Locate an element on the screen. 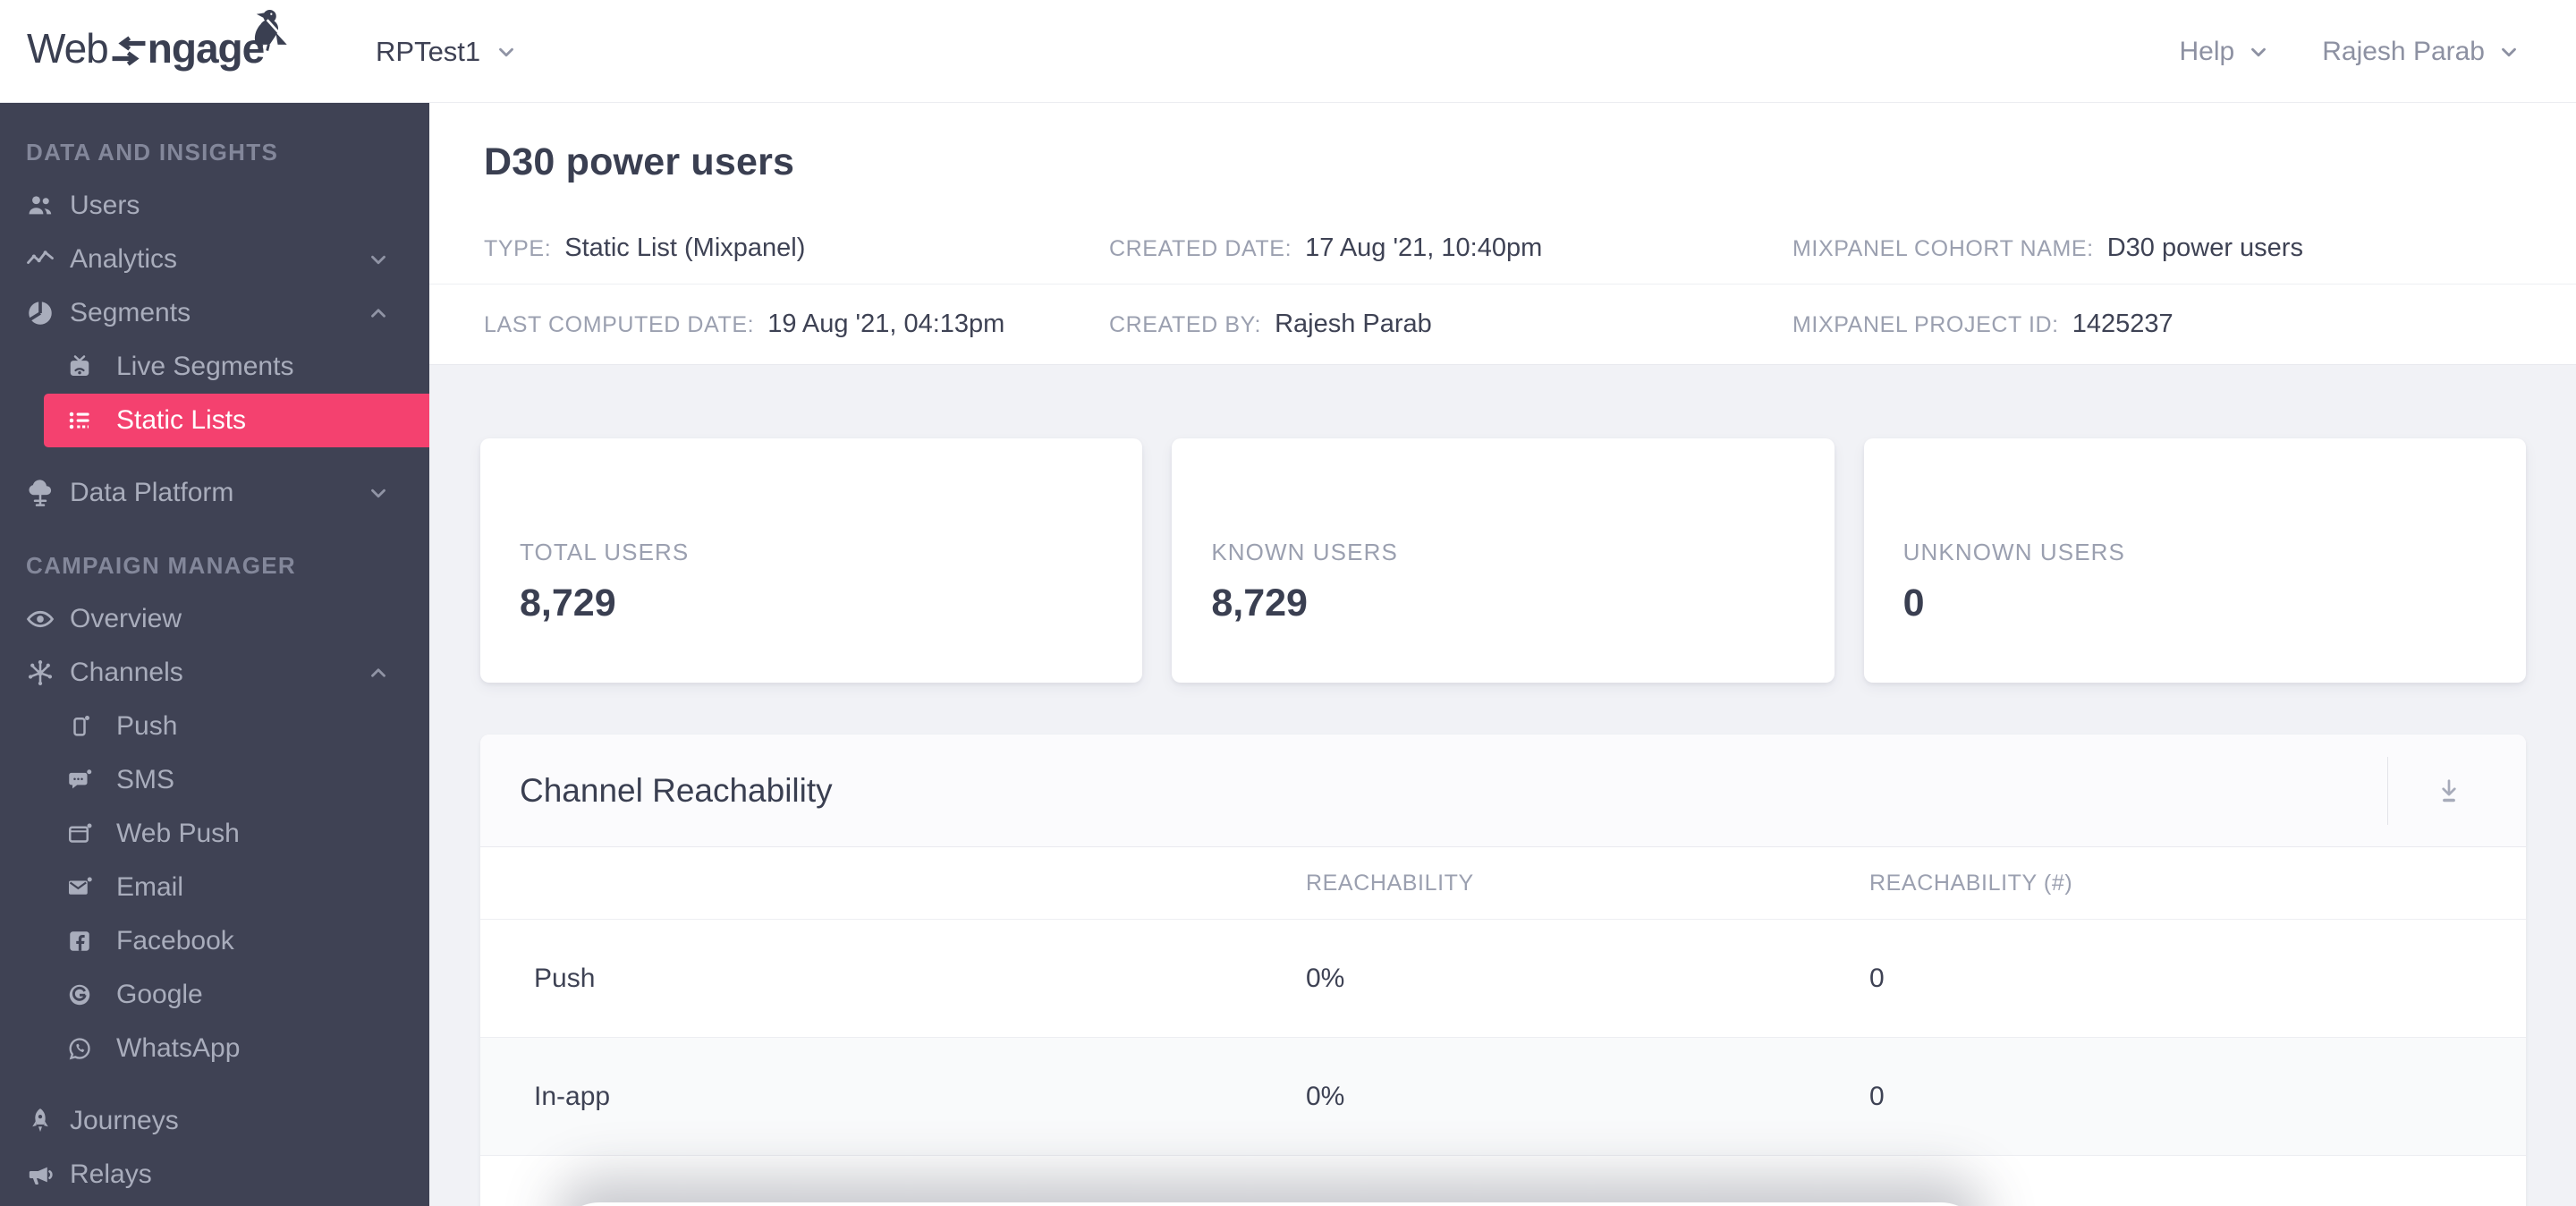  logo-text: Web ngage is located at coordinates (146, 48).